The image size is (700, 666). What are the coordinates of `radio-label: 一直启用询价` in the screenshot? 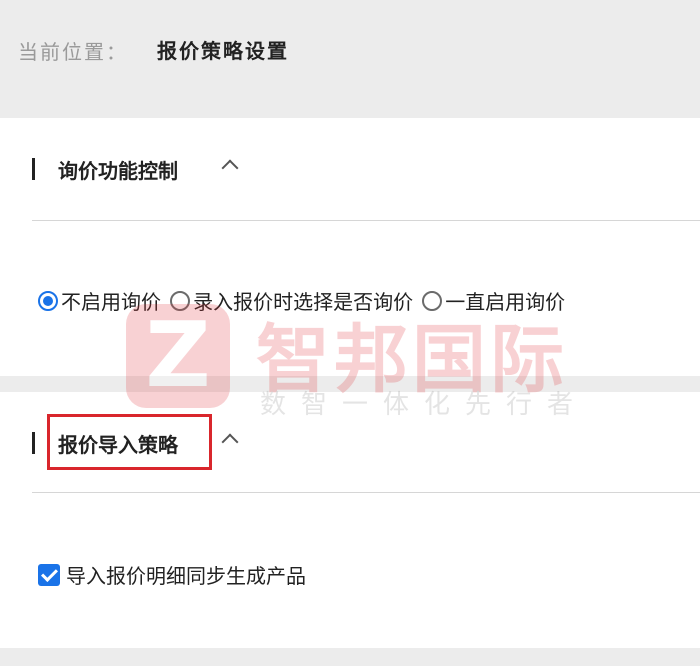 It's located at (505, 302).